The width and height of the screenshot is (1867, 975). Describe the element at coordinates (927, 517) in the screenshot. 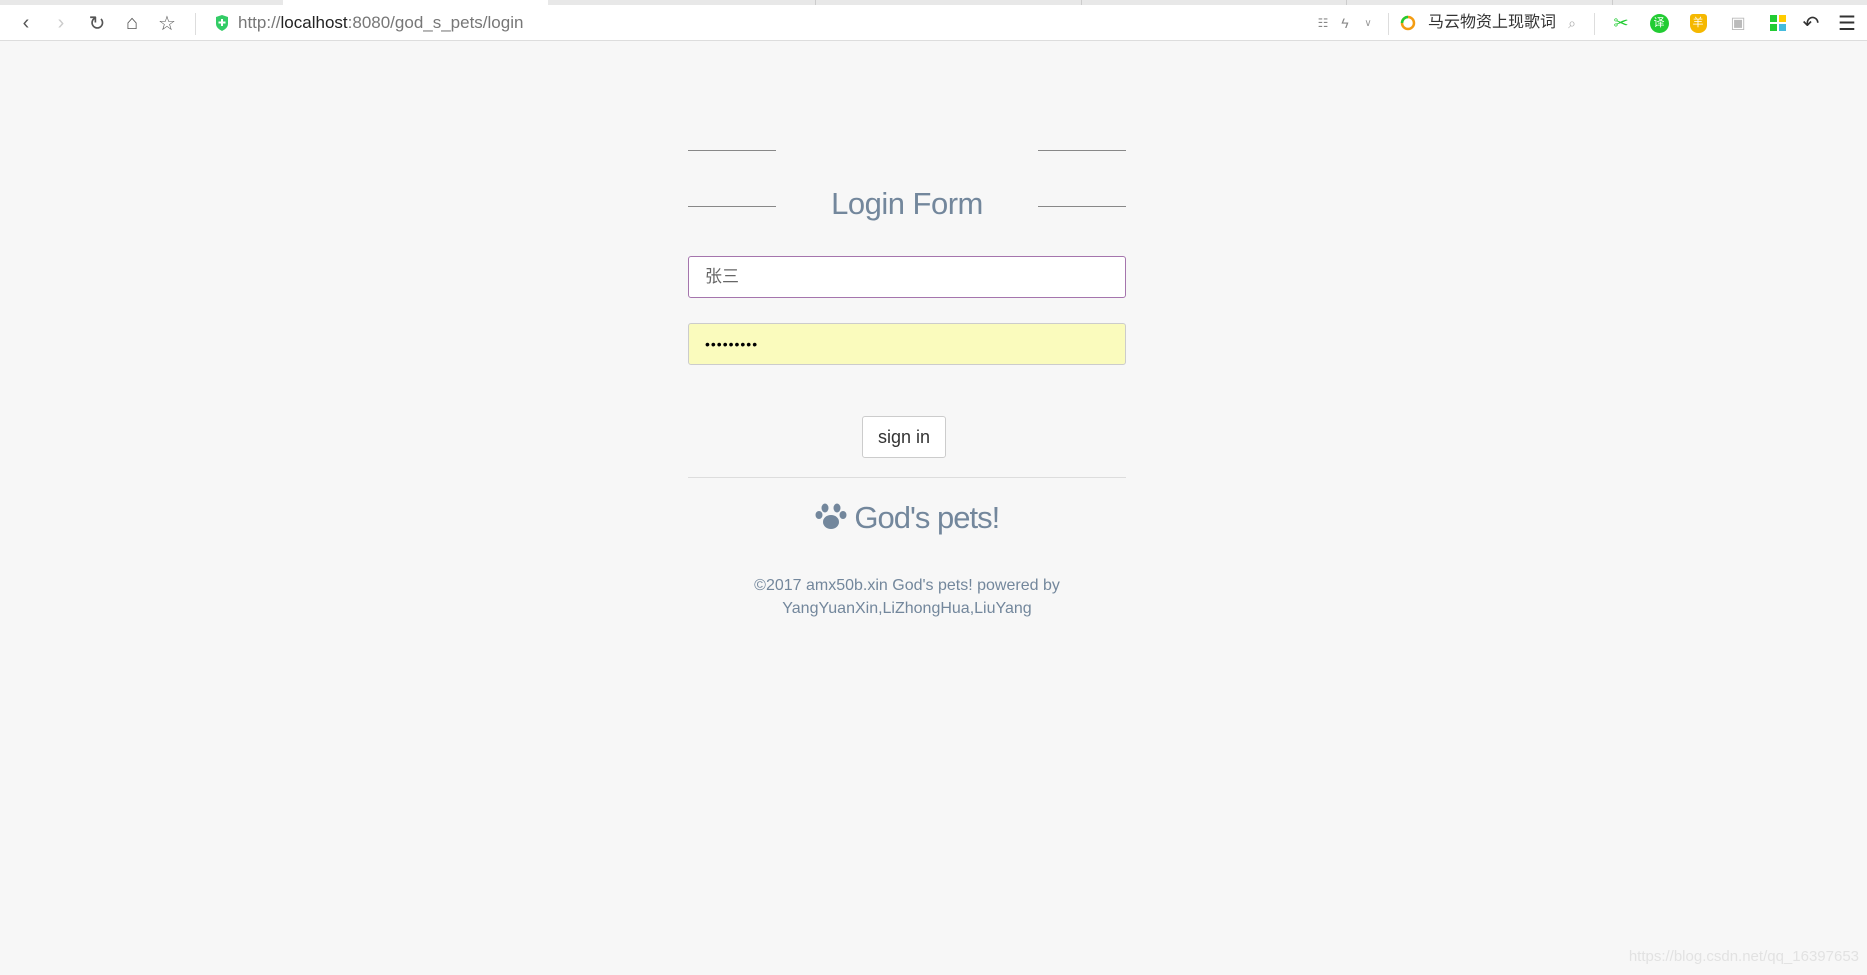

I see `brand-name: God's pets!` at that location.